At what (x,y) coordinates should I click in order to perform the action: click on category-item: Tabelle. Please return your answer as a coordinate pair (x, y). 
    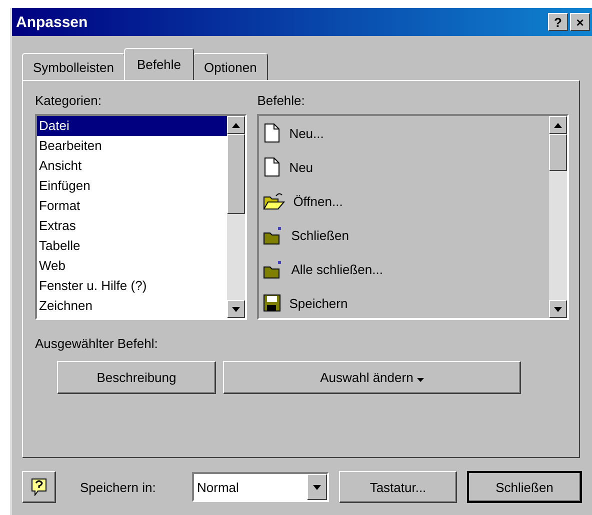
    Looking at the image, I should click on (132, 246).